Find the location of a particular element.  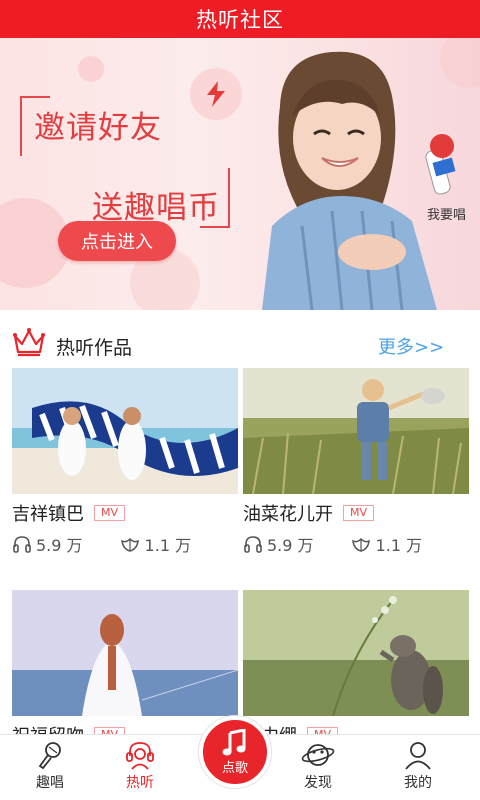

work-card: 马中绷 MV is located at coordinates (356, 668).